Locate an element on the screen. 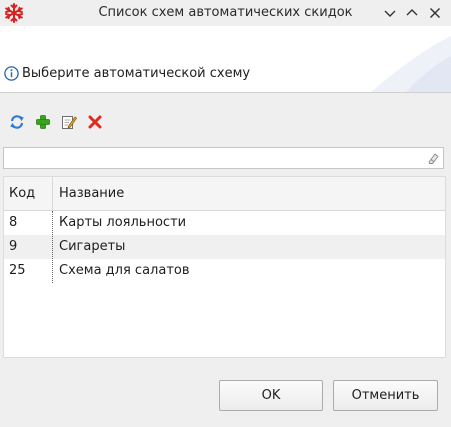  edit-icon is located at coordinates (70, 122).